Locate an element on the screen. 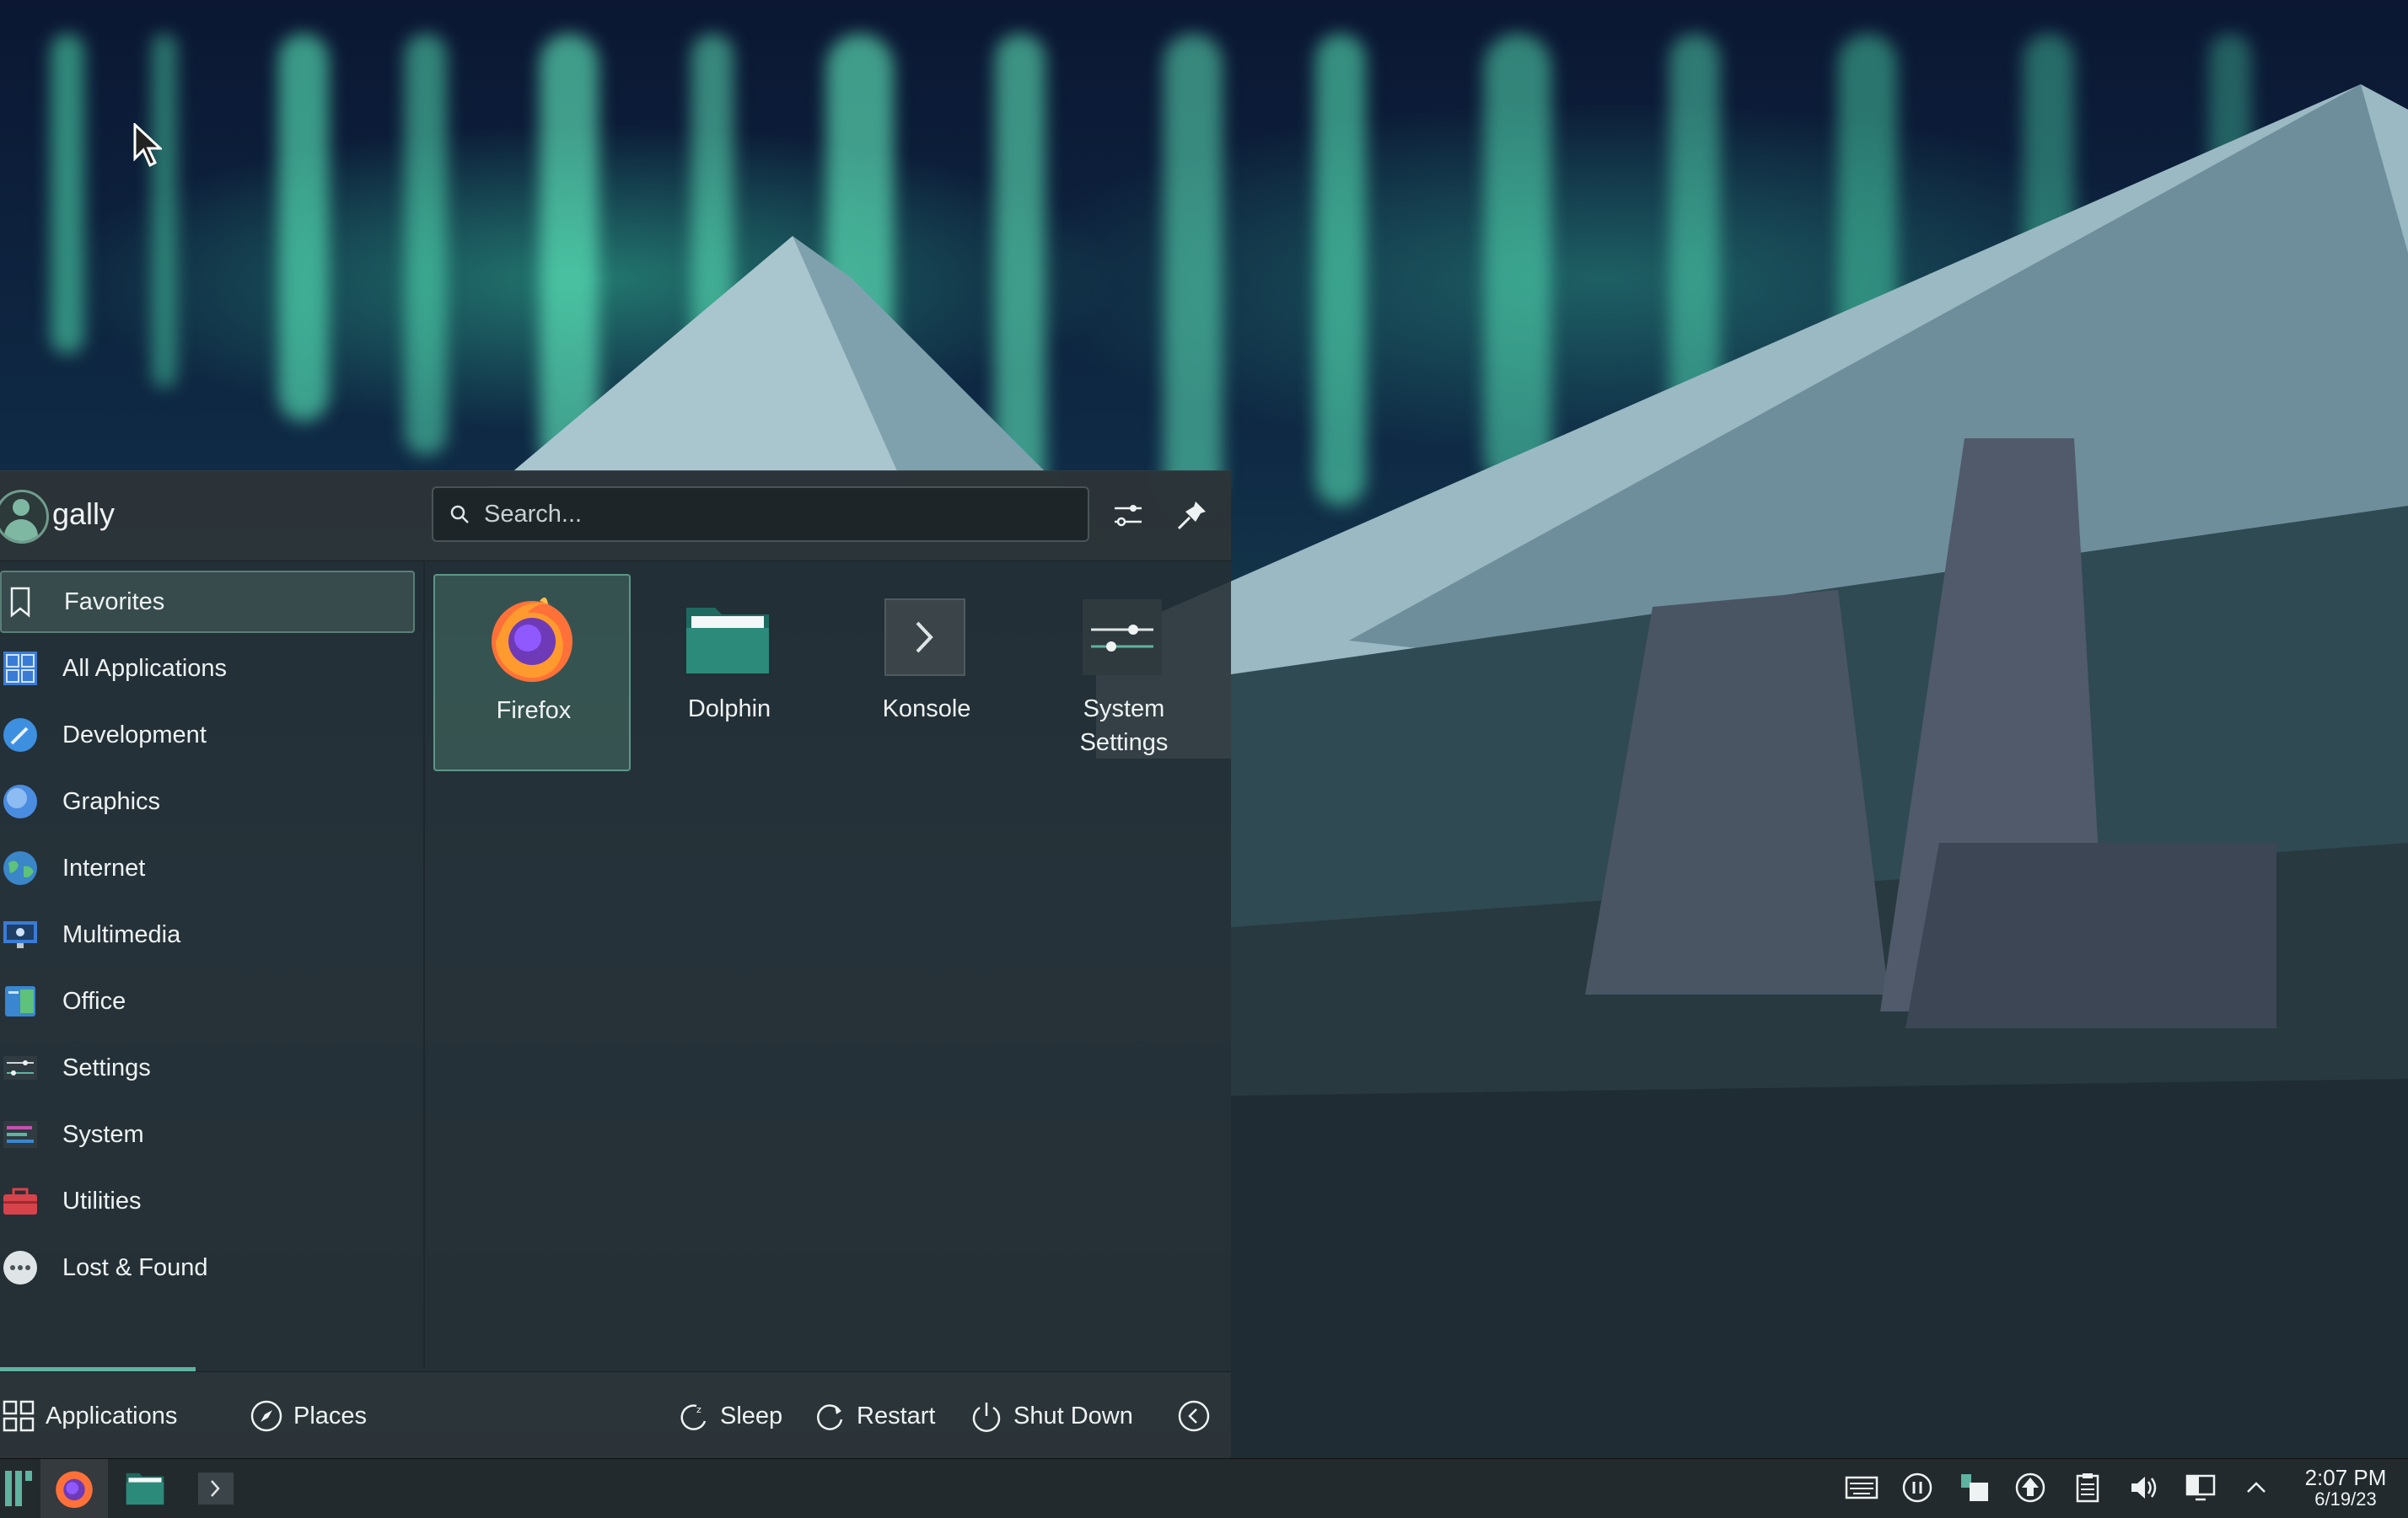 The width and height of the screenshot is (2408, 1518). category-label: System is located at coordinates (103, 1134).